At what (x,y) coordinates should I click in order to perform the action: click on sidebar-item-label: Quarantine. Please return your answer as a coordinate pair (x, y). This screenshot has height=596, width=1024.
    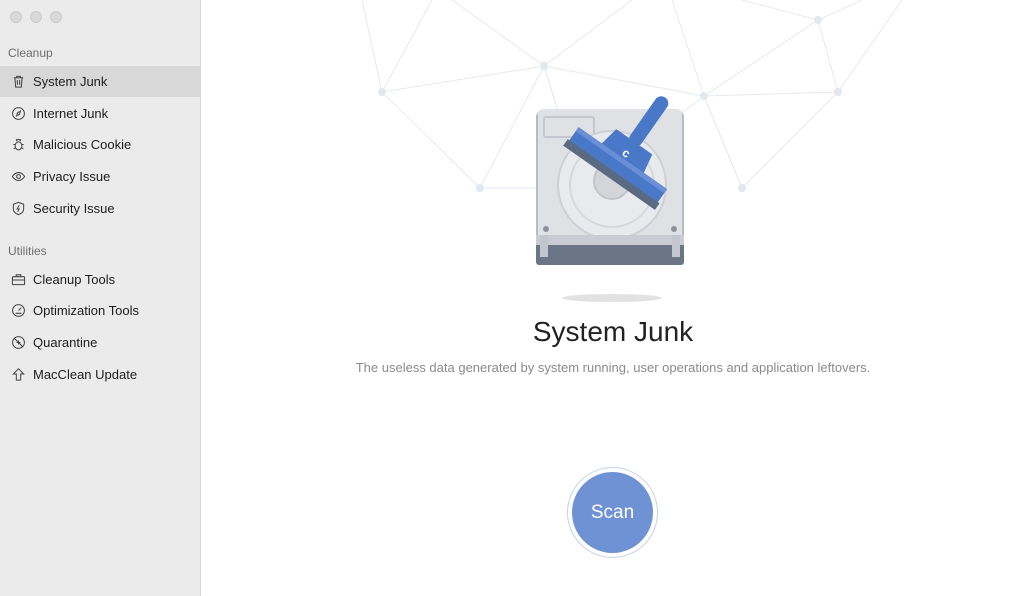
    Looking at the image, I should click on (65, 342).